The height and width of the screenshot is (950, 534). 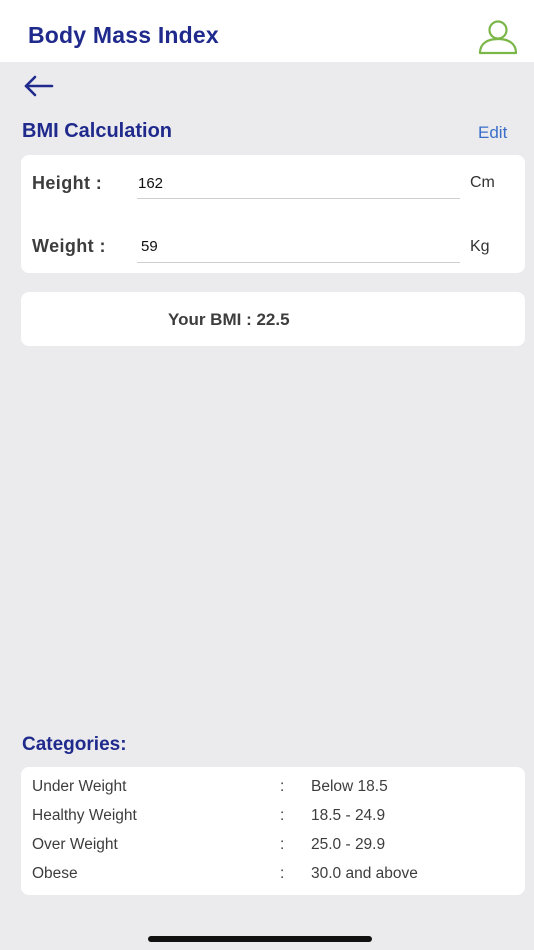 What do you see at coordinates (273, 846) in the screenshot?
I see `category-row-overweight: Over Weight : 25.0 - 29.9` at bounding box center [273, 846].